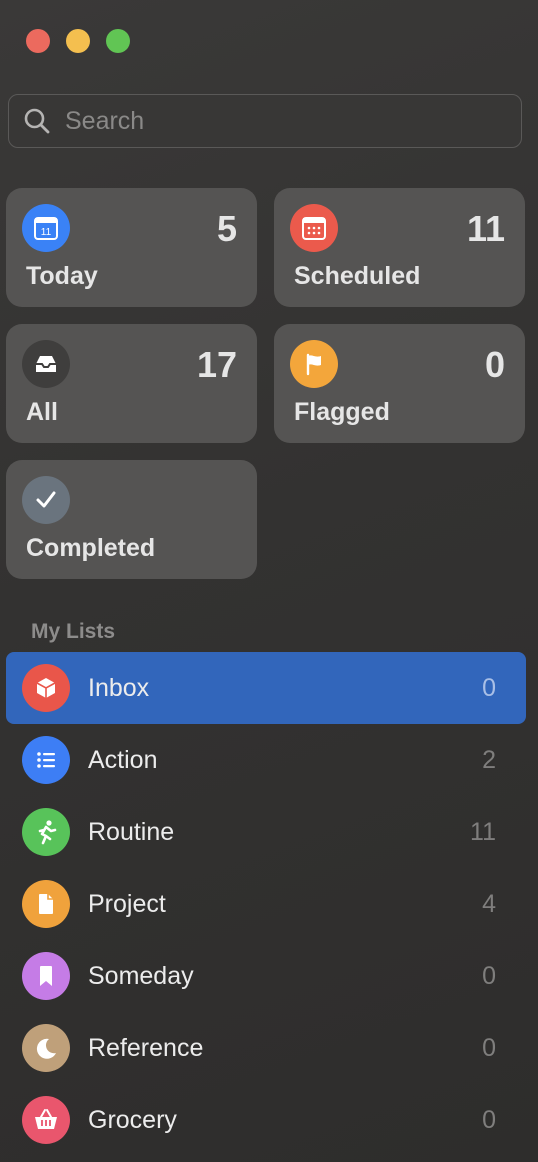 Image resolution: width=538 pixels, height=1162 pixels. What do you see at coordinates (342, 412) in the screenshot?
I see `smart-list-label: Flagged` at bounding box center [342, 412].